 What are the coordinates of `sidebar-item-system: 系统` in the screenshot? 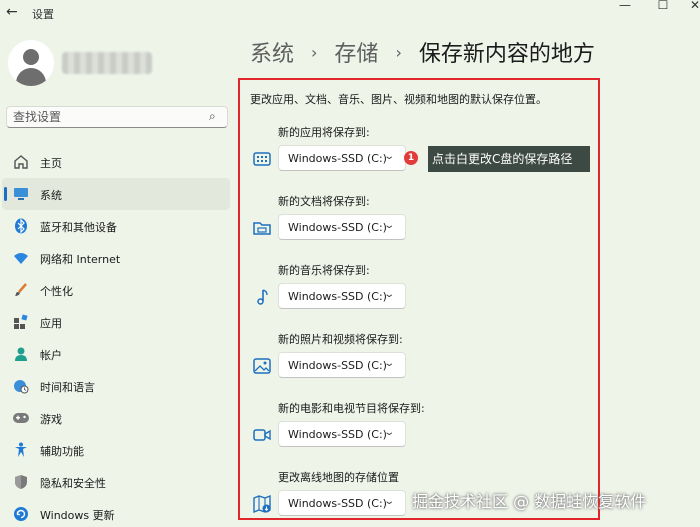 It's located at (116, 194).